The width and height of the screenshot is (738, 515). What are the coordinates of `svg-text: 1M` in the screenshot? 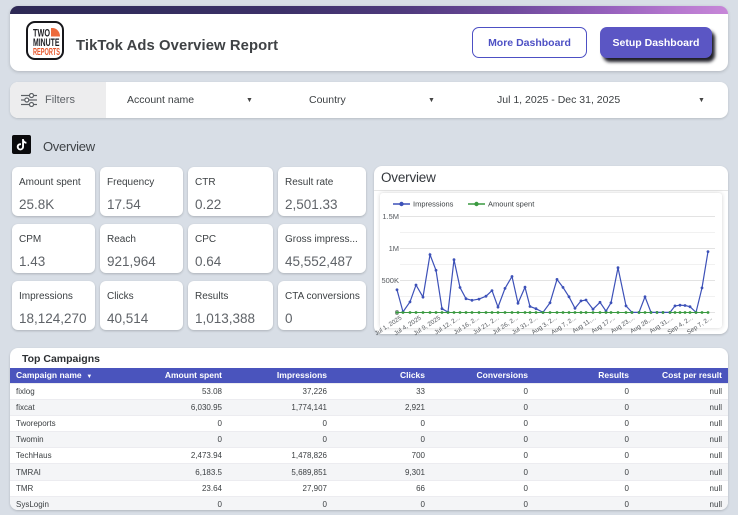 It's located at (394, 248).